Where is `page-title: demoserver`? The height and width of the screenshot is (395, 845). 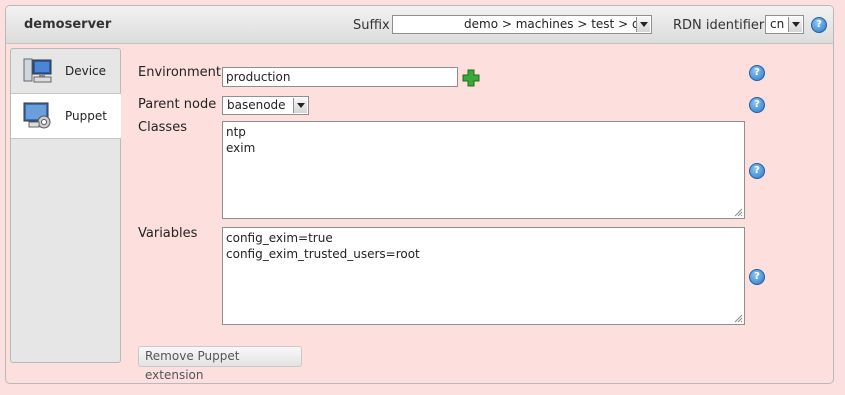 page-title: demoserver is located at coordinates (68, 24).